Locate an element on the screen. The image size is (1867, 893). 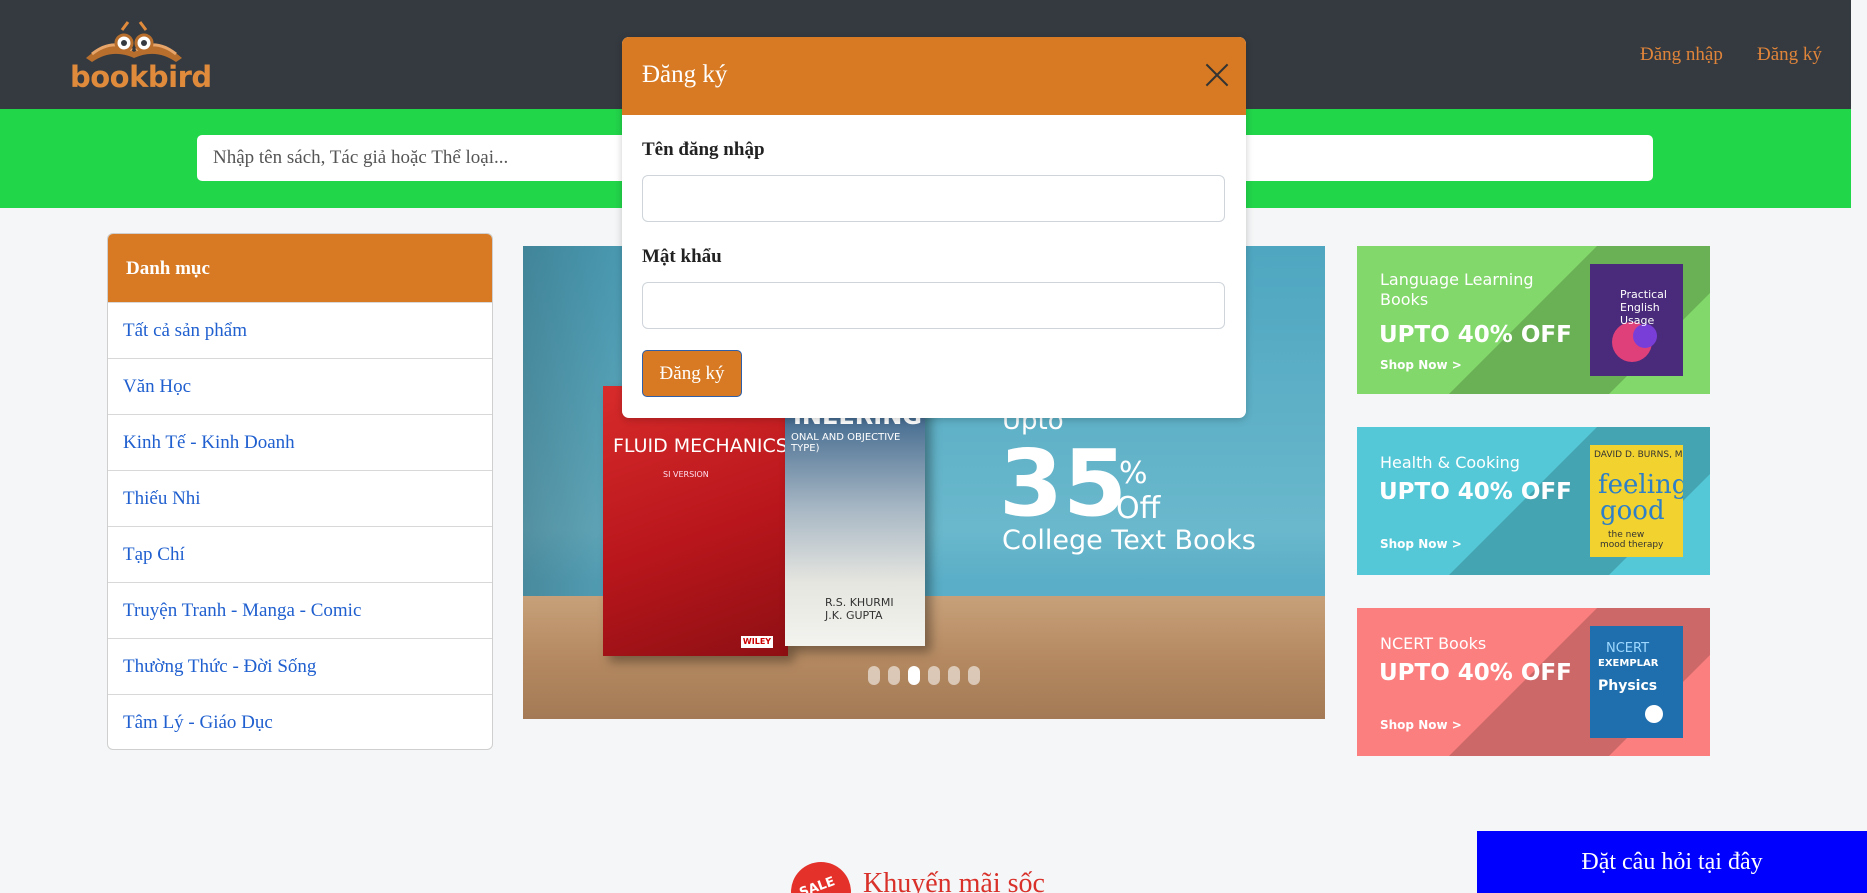
sidebar-title: Danh mục is located at coordinates (300, 268).